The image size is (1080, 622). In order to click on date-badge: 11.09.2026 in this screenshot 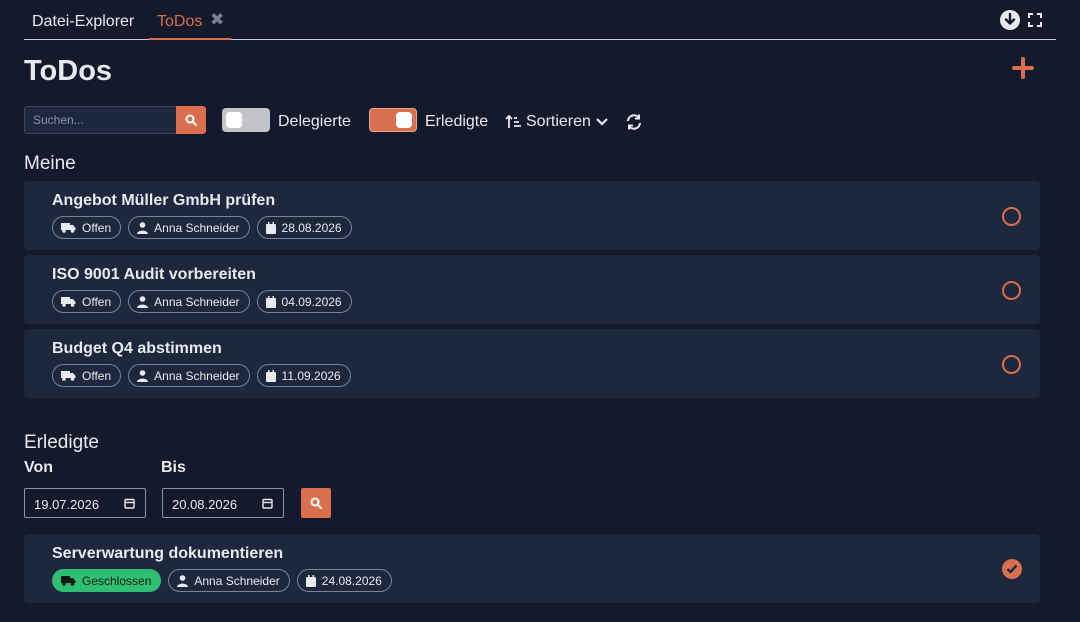, I will do `click(303, 375)`.